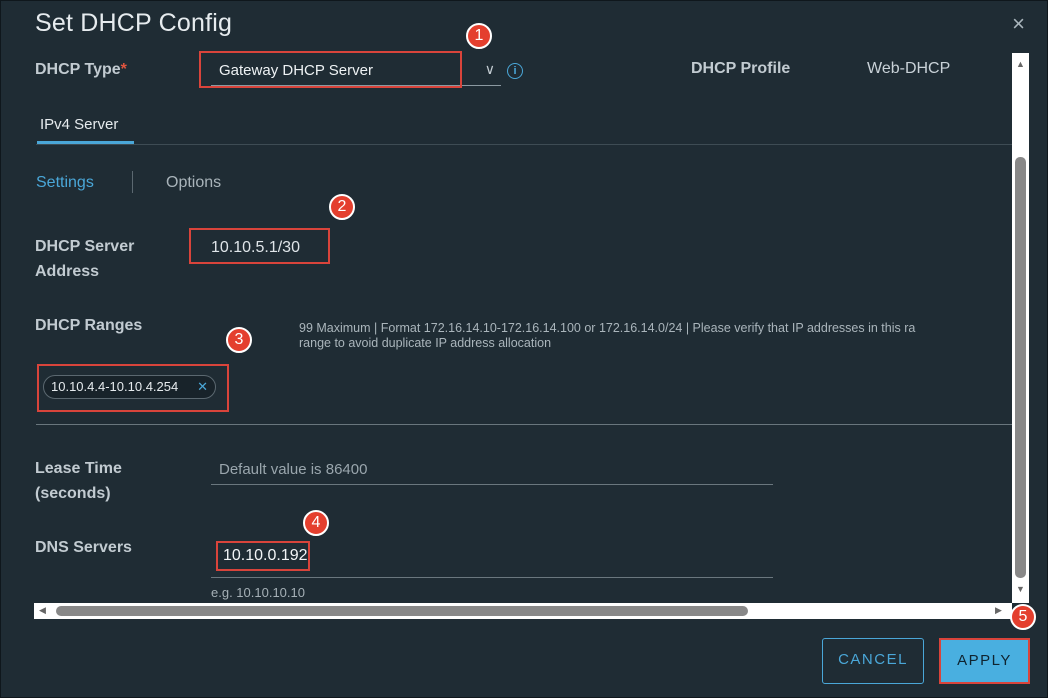 This screenshot has width=1048, height=698. What do you see at coordinates (258, 592) in the screenshot?
I see `dns-servers-example: e.g. 10.10.10.10` at bounding box center [258, 592].